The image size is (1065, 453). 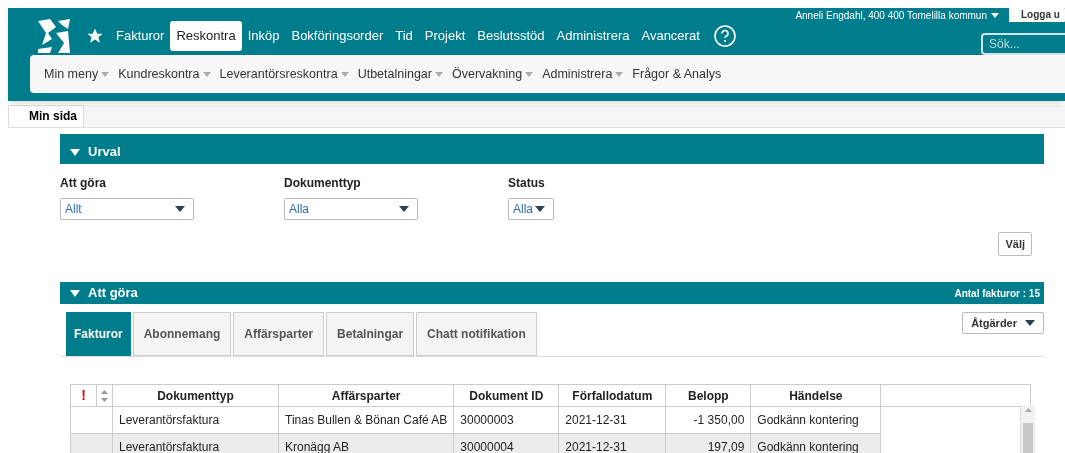 I want to click on menu-tab: Administrera, so click(x=593, y=36).